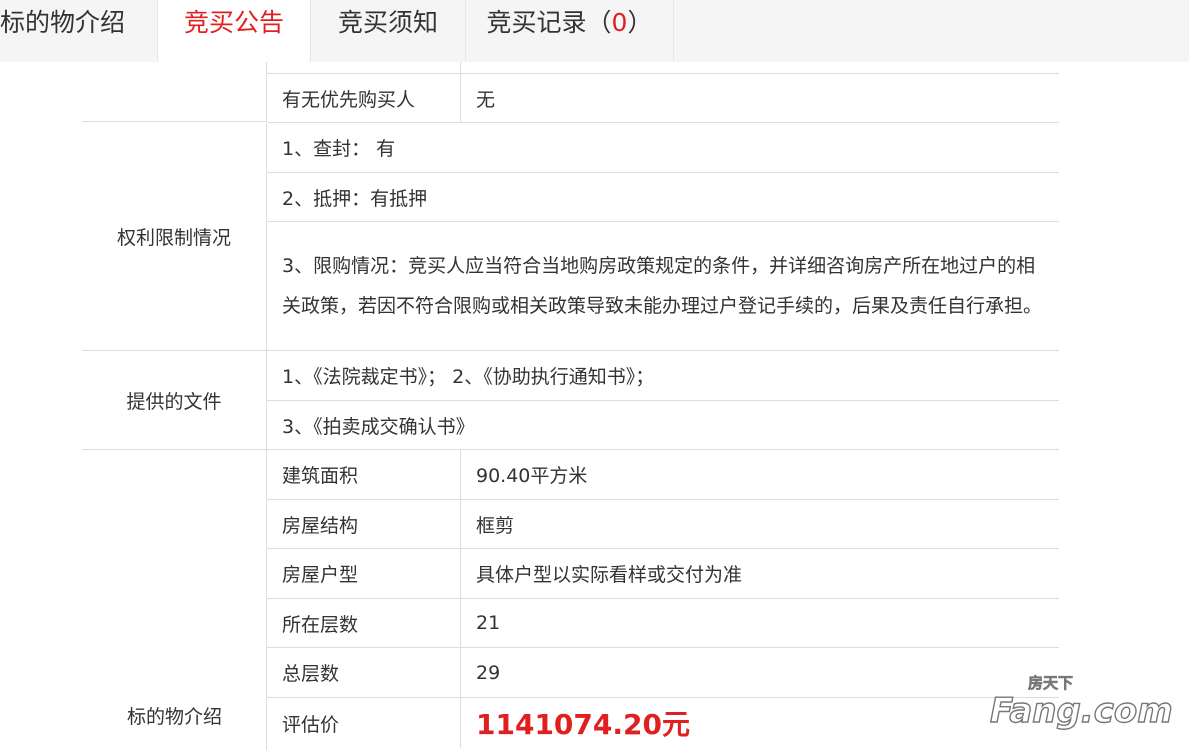  I want to click on bid-record-count: 0, so click(619, 22).